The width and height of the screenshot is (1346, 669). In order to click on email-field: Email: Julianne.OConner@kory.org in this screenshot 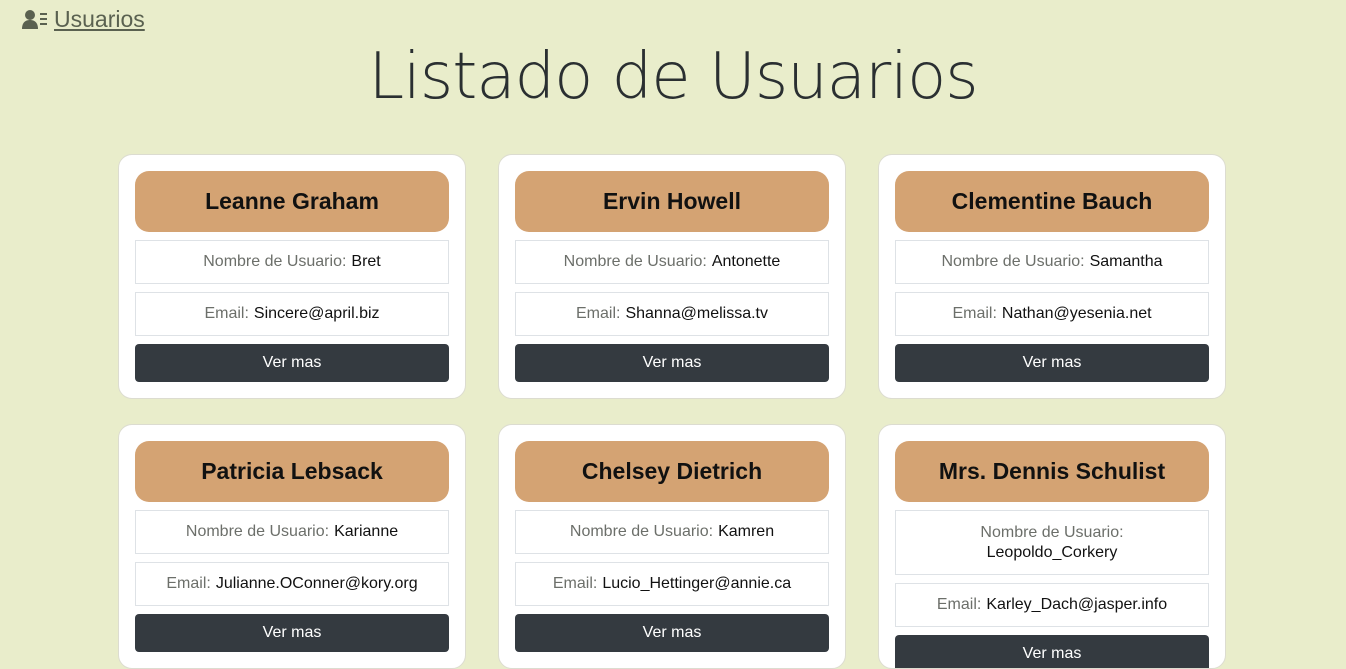, I will do `click(292, 584)`.